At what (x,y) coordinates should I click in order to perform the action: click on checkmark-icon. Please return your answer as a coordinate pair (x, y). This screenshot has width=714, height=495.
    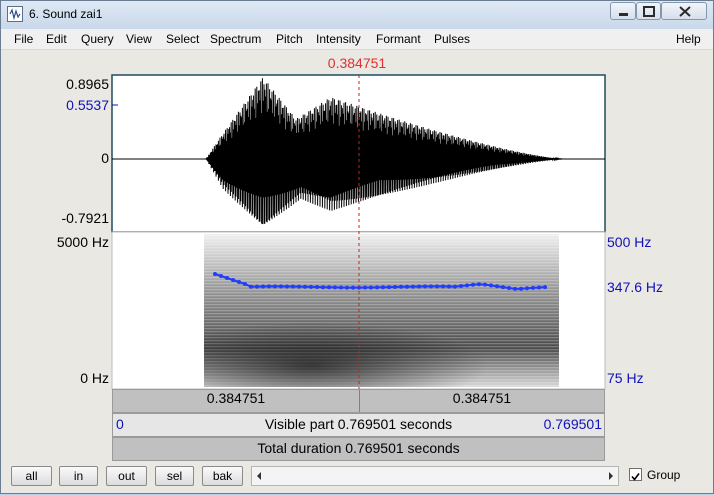
    Looking at the image, I should click on (635, 477).